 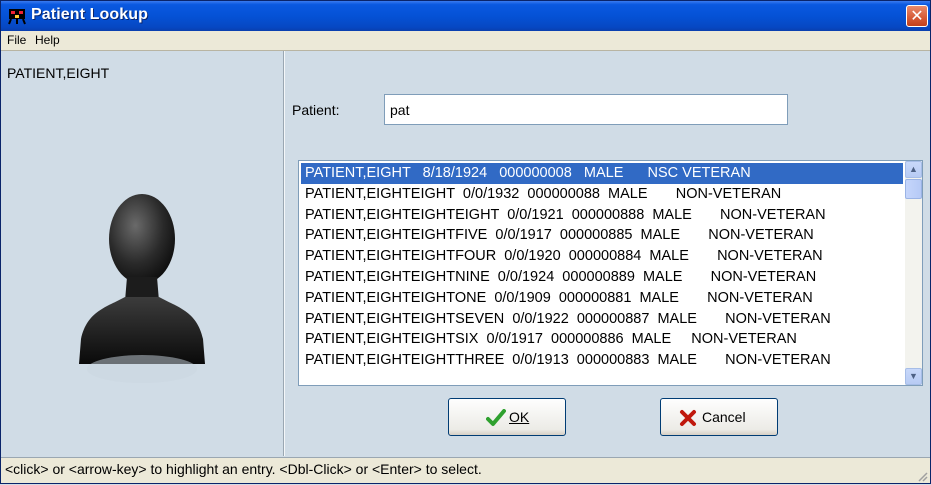 I want to click on cancel-button: Cancel, so click(x=719, y=417).